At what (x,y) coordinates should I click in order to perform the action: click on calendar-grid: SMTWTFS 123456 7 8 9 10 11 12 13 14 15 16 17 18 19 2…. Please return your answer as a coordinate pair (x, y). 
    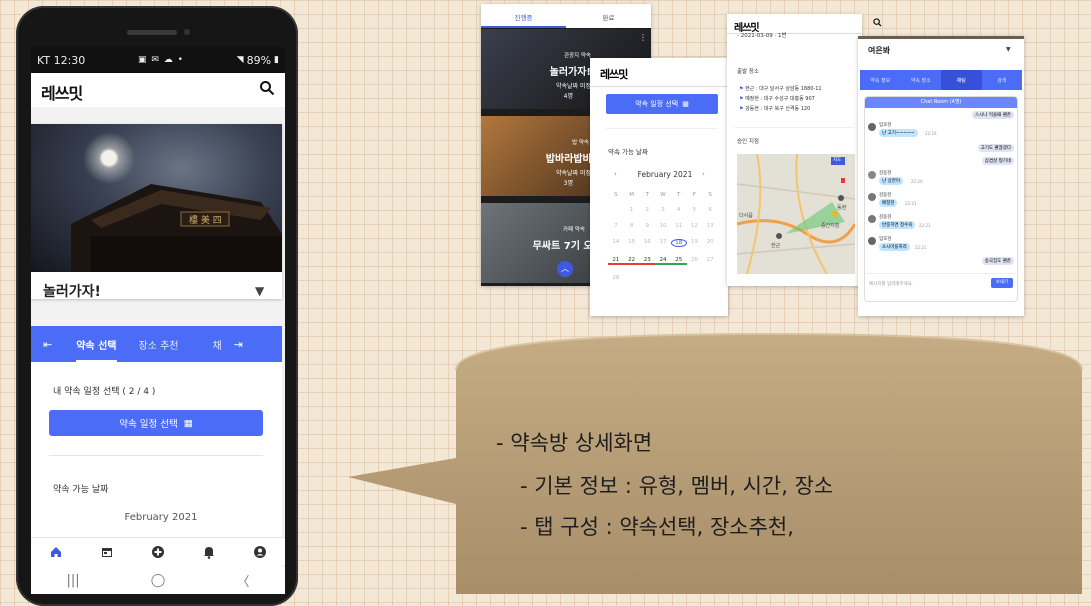
    Looking at the image, I should click on (663, 236).